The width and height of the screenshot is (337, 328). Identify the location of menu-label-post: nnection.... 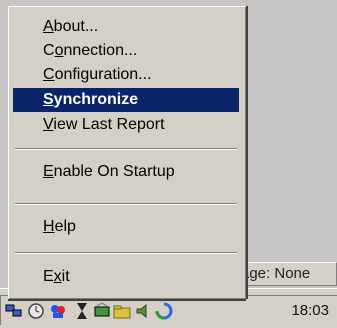
(100, 50).